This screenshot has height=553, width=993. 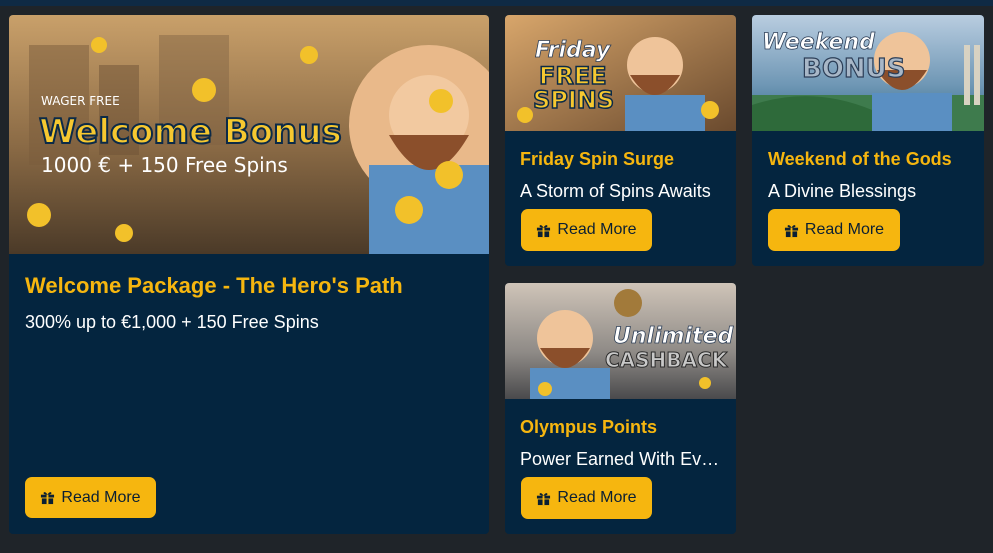 I want to click on banner-text-1: Friday, so click(x=573, y=50).